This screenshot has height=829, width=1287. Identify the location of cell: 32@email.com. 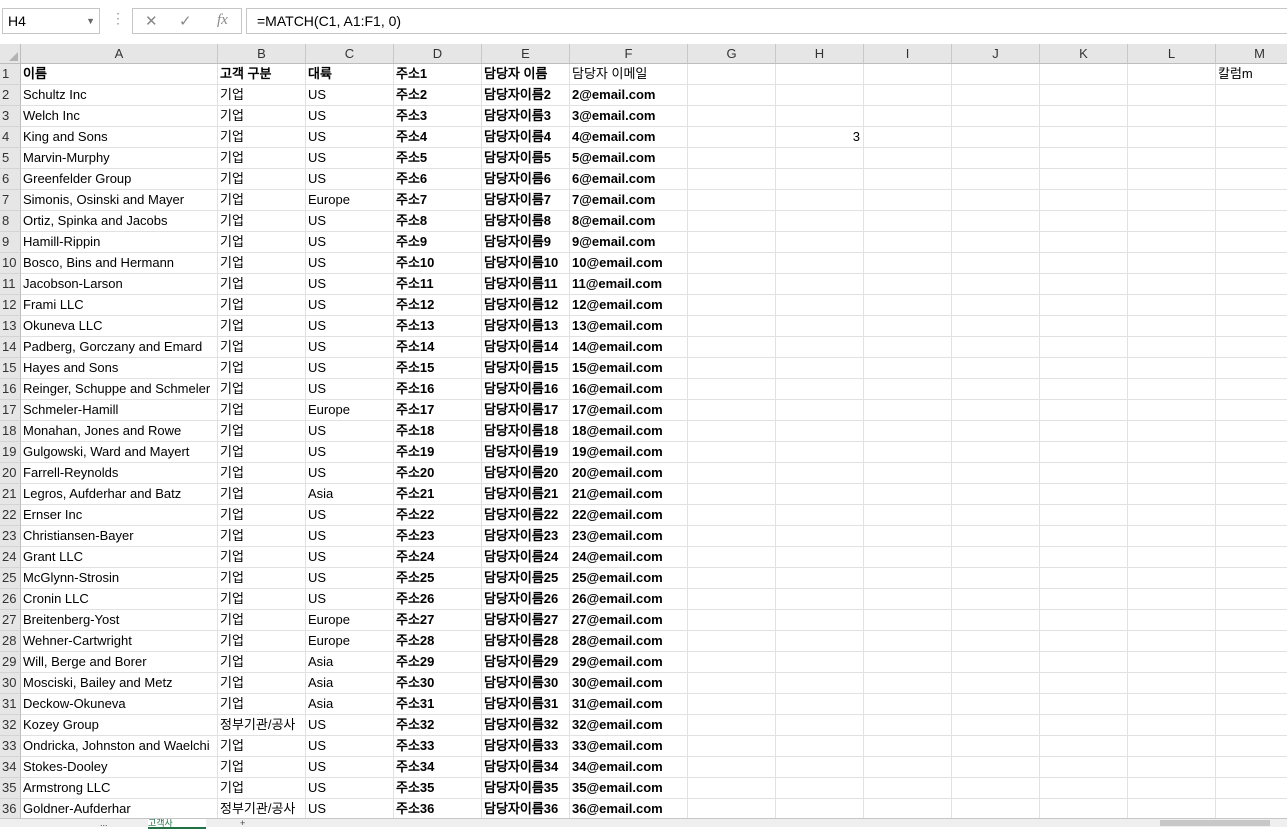
(629, 725).